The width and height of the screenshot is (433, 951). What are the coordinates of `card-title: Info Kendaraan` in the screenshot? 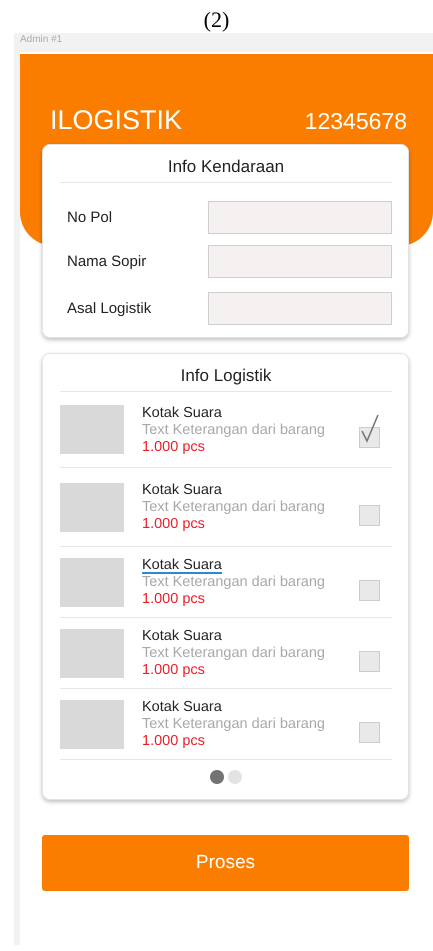 It's located at (226, 164).